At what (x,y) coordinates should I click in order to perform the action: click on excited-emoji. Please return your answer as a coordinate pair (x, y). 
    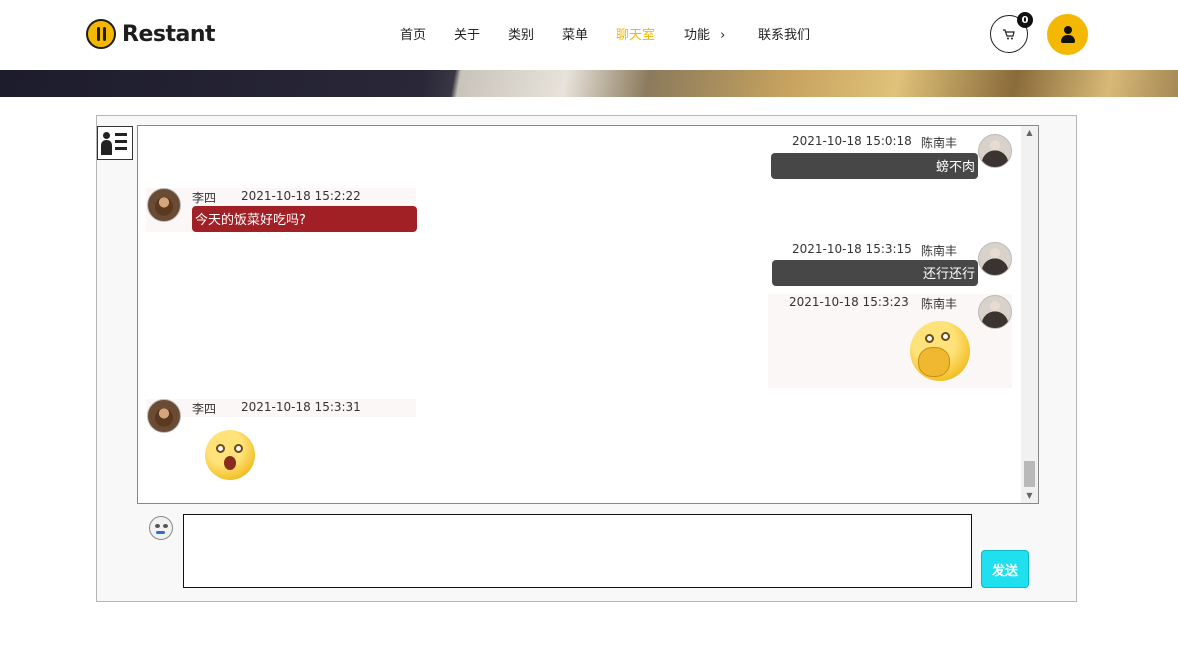
    Looking at the image, I should click on (230, 455).